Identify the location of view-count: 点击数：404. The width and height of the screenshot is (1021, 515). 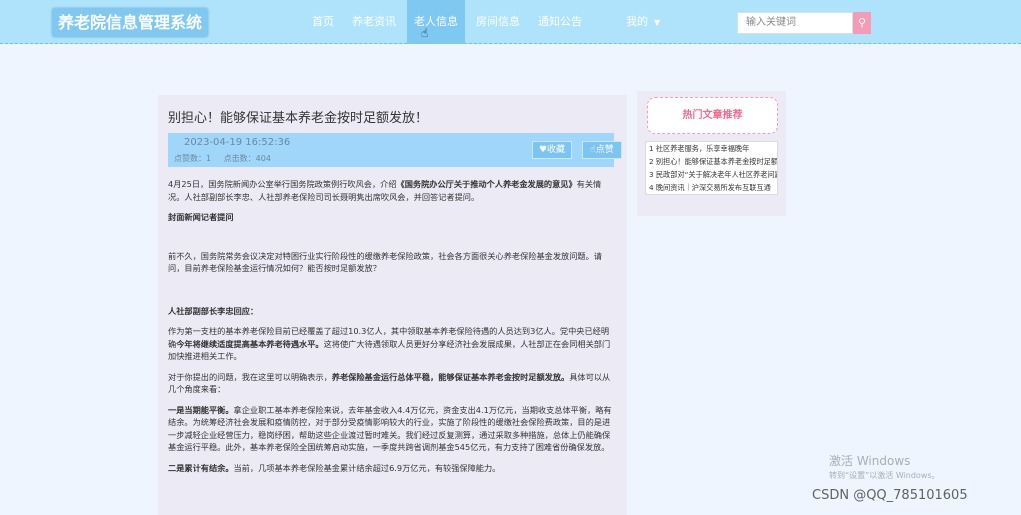
(247, 158).